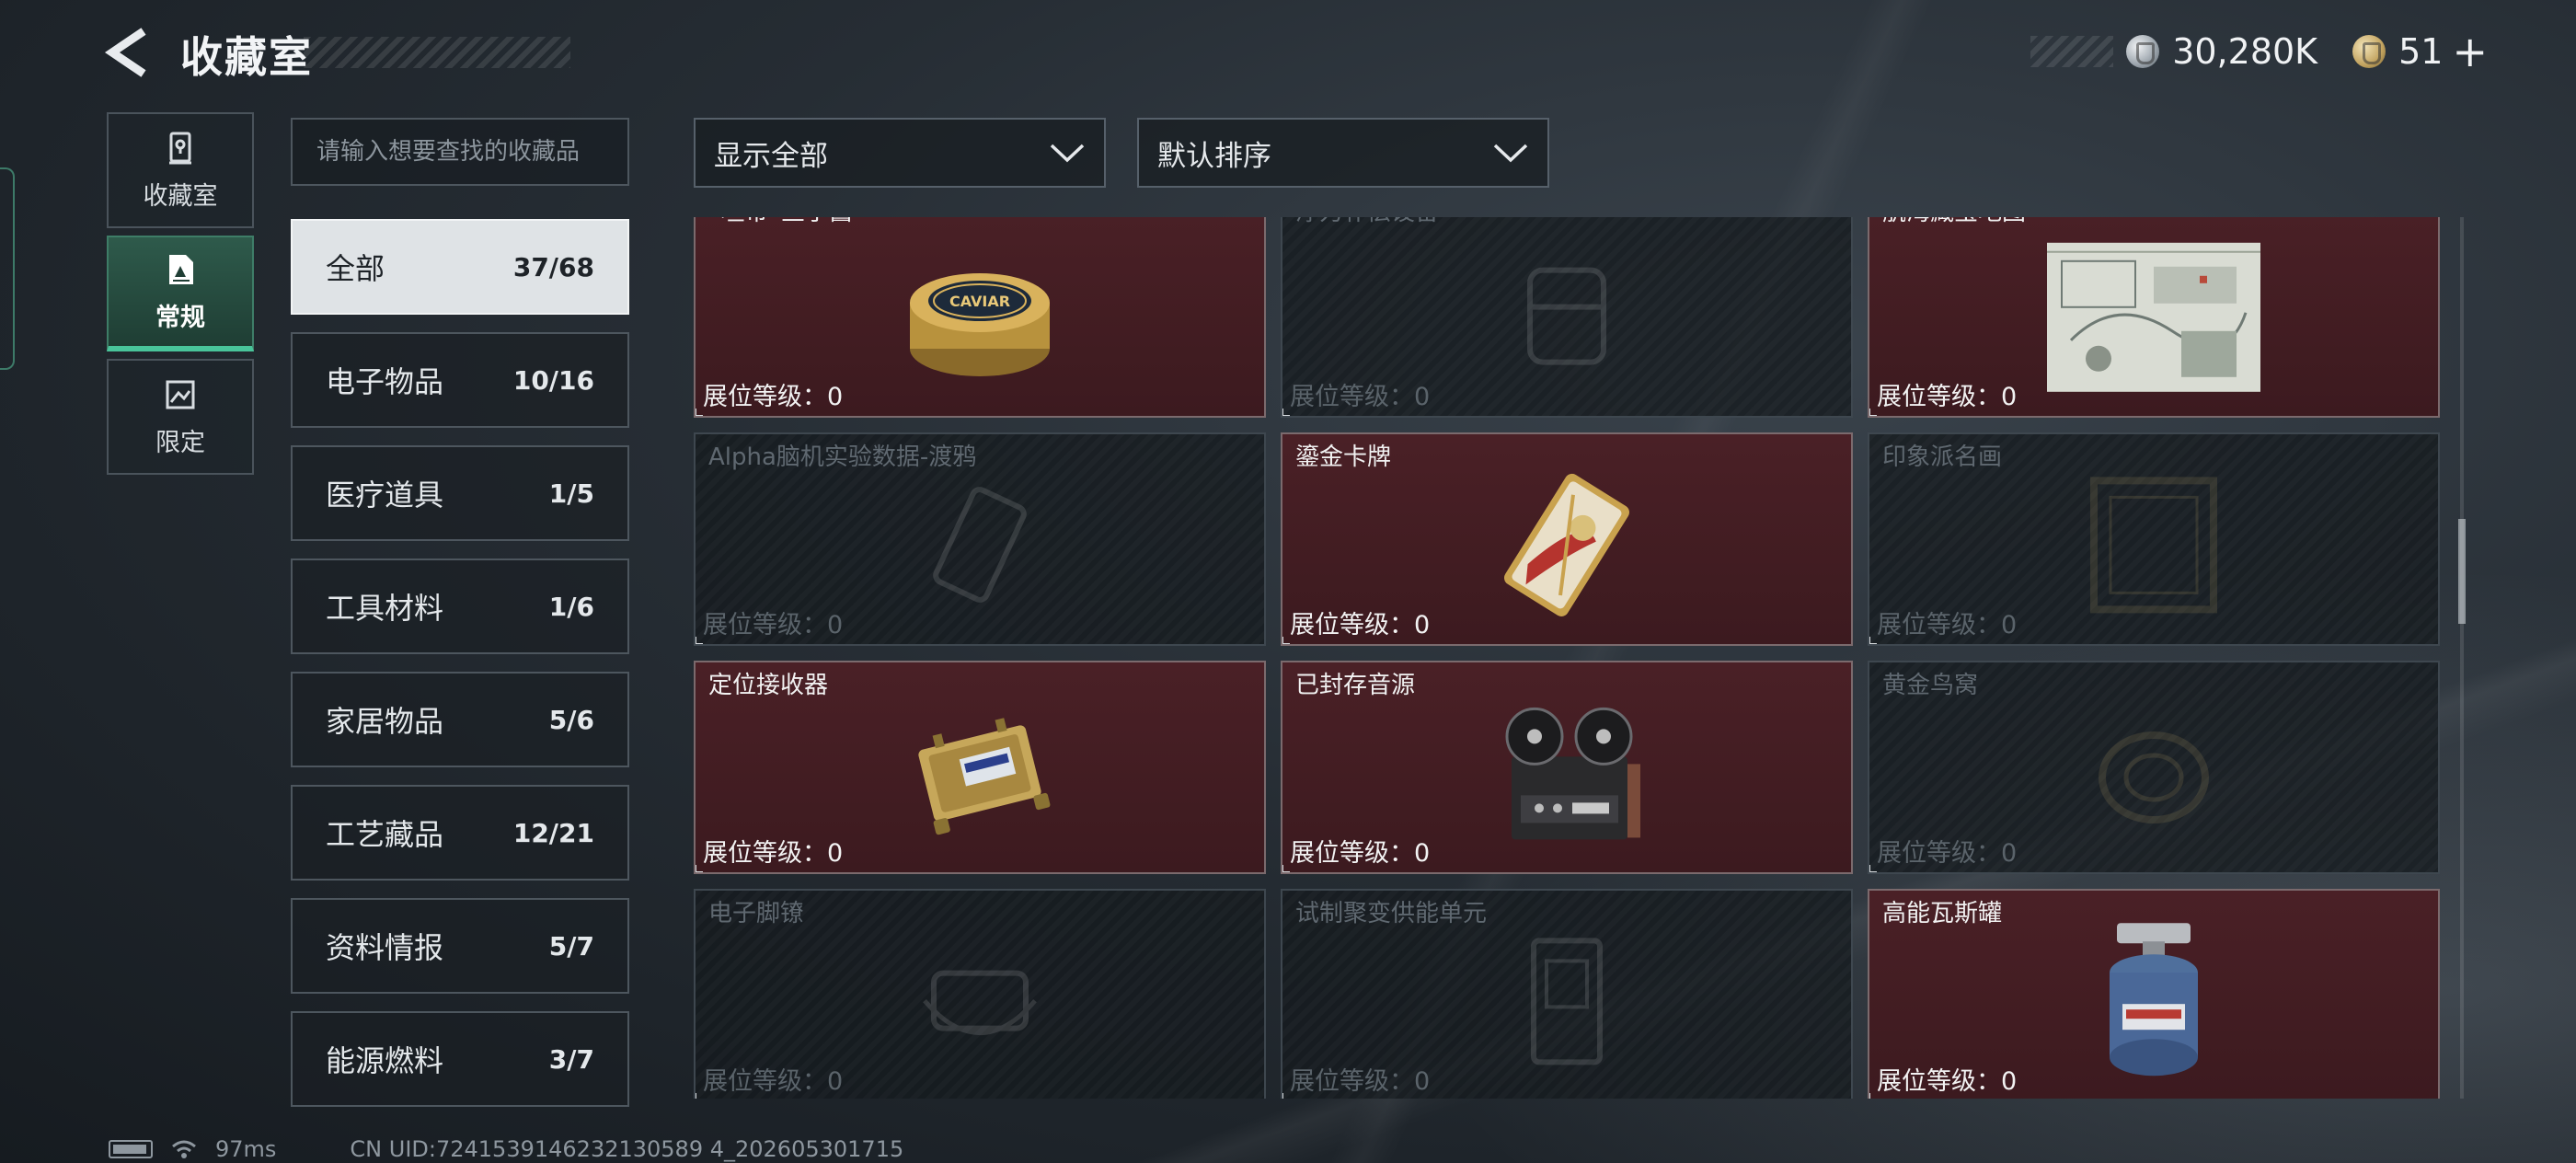 This screenshot has height=1163, width=2576. What do you see at coordinates (979, 302) in the screenshot?
I see `svg-text: CAVIAR` at bounding box center [979, 302].